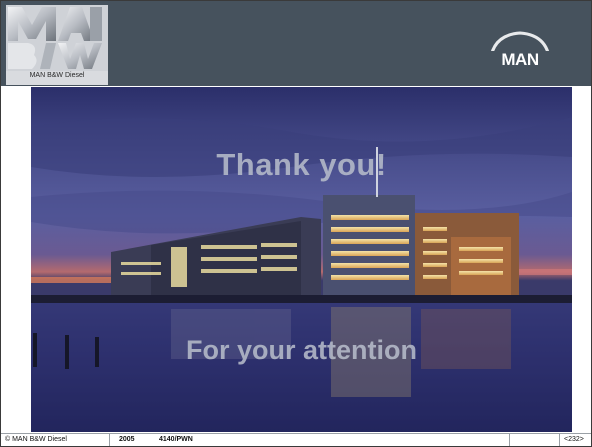 This screenshot has width=592, height=447. I want to click on man-bw-logo-art, so click(57, 38).